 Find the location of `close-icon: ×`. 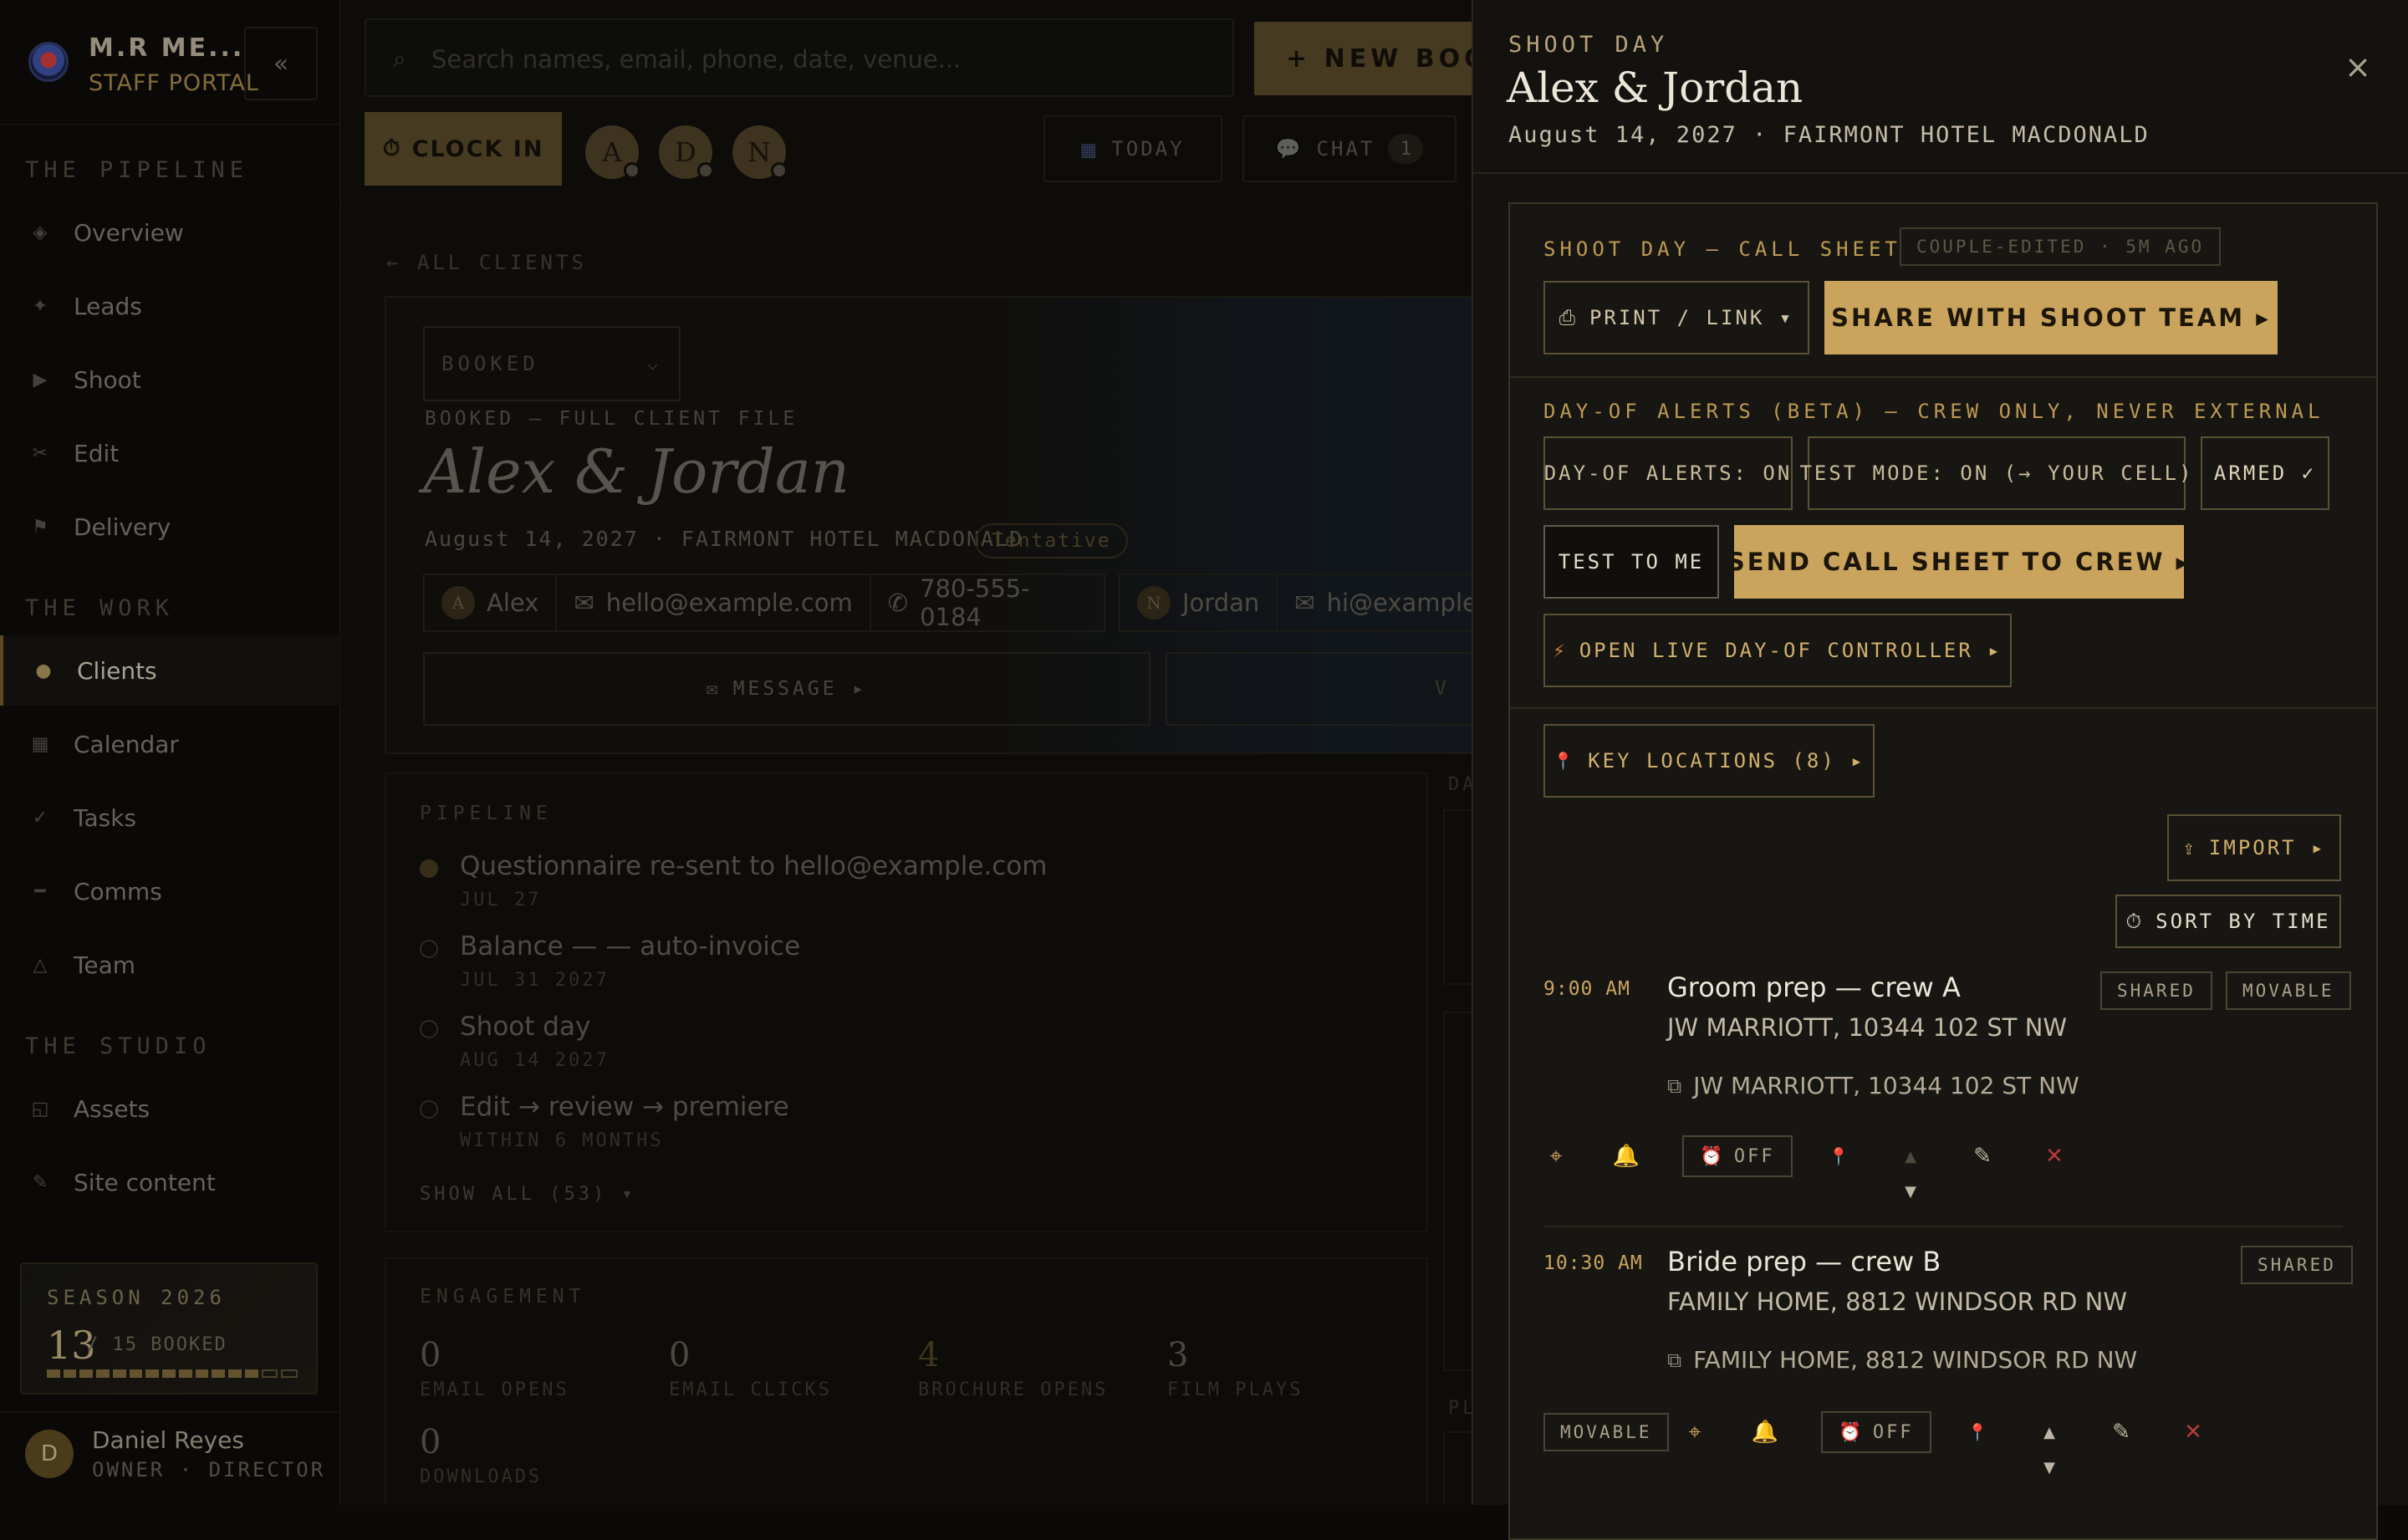

close-icon: × is located at coordinates (2357, 67).